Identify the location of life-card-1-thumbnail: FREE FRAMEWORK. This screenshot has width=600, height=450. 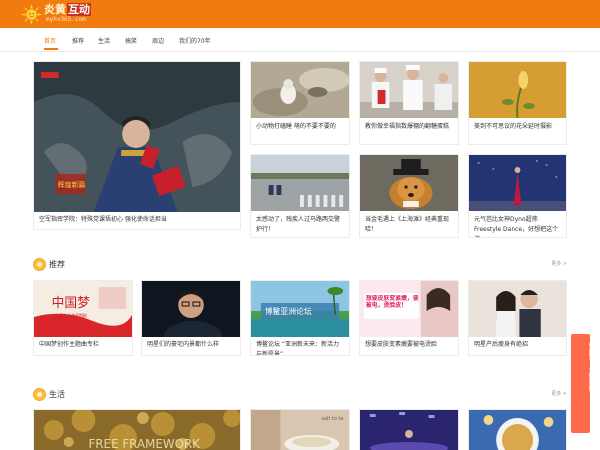
(137, 430).